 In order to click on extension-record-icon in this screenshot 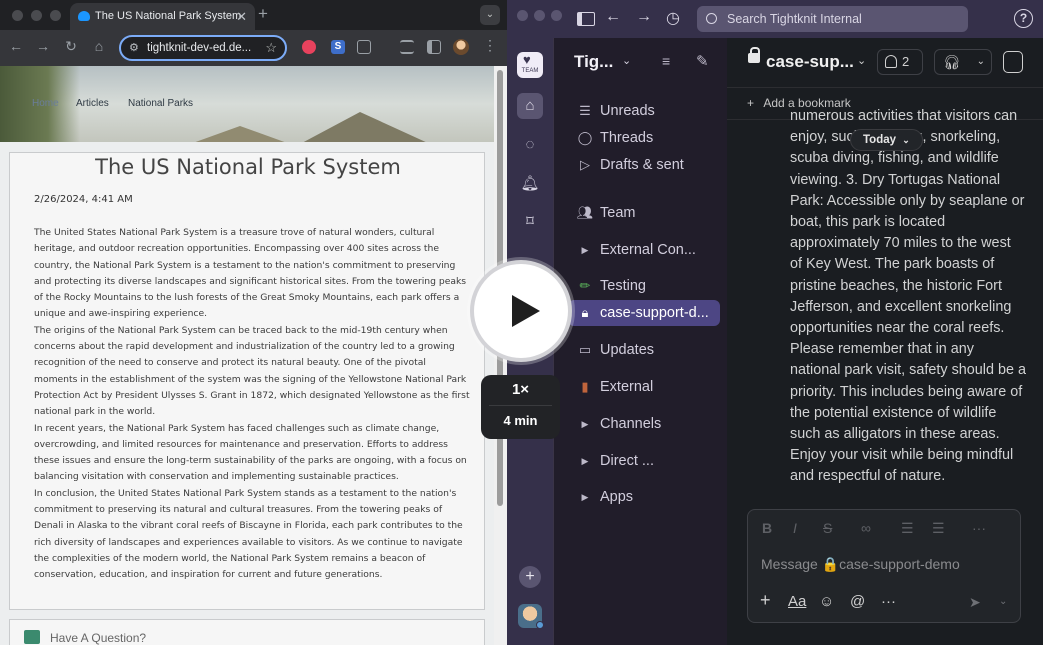, I will do `click(309, 47)`.